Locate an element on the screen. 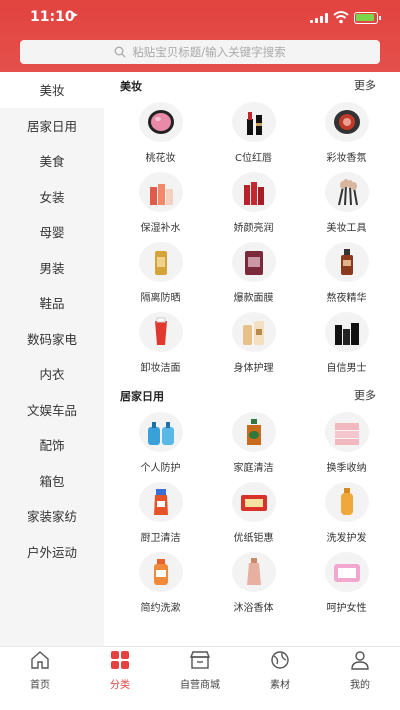  search-bar: 粘贴宝贝标题/输入关键字搜索 is located at coordinates (200, 52).